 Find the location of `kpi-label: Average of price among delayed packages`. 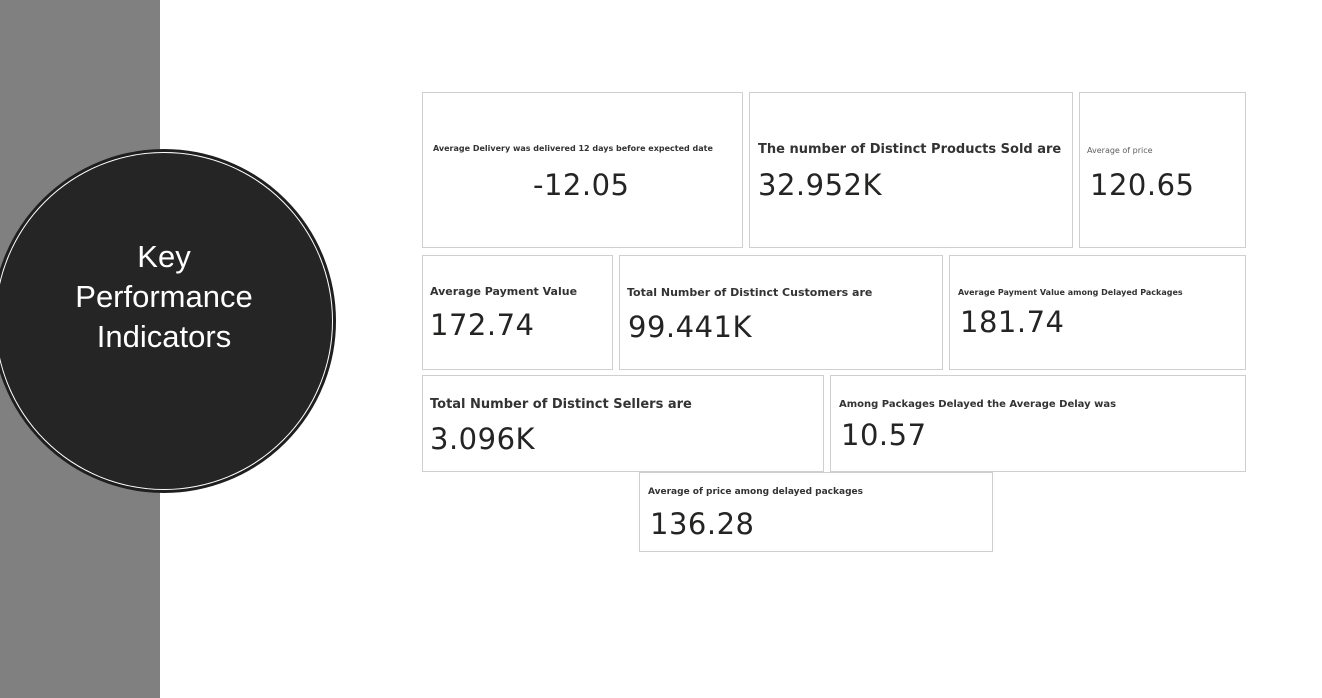

kpi-label: Average of price among delayed packages is located at coordinates (755, 492).